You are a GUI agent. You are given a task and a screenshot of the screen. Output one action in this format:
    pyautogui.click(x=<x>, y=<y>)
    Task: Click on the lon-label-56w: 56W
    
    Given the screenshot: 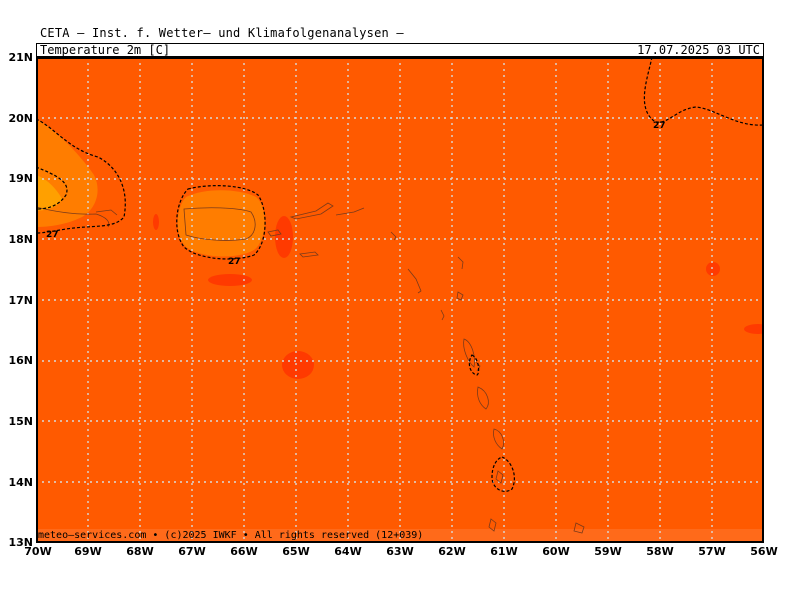 What is the action you would take?
    pyautogui.click(x=764, y=551)
    